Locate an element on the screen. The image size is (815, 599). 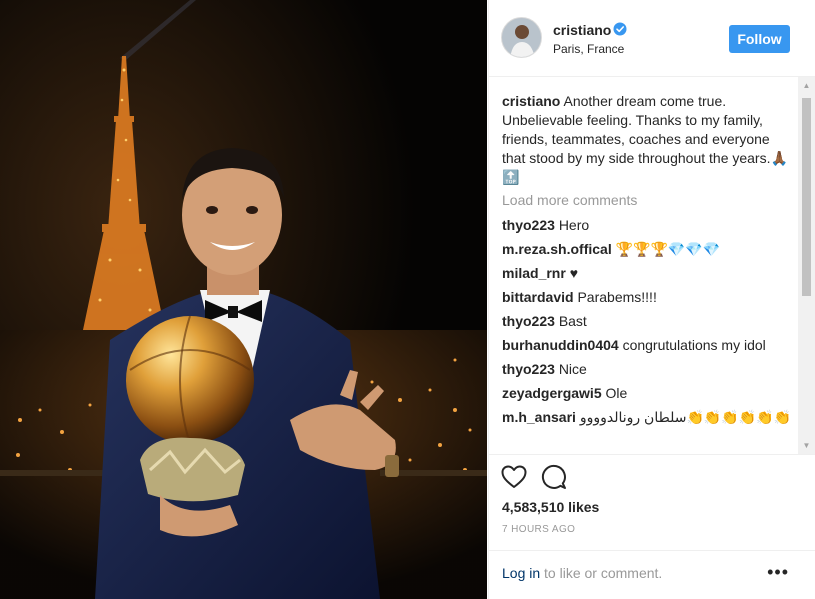
avatar-icon is located at coordinates (521, 37).